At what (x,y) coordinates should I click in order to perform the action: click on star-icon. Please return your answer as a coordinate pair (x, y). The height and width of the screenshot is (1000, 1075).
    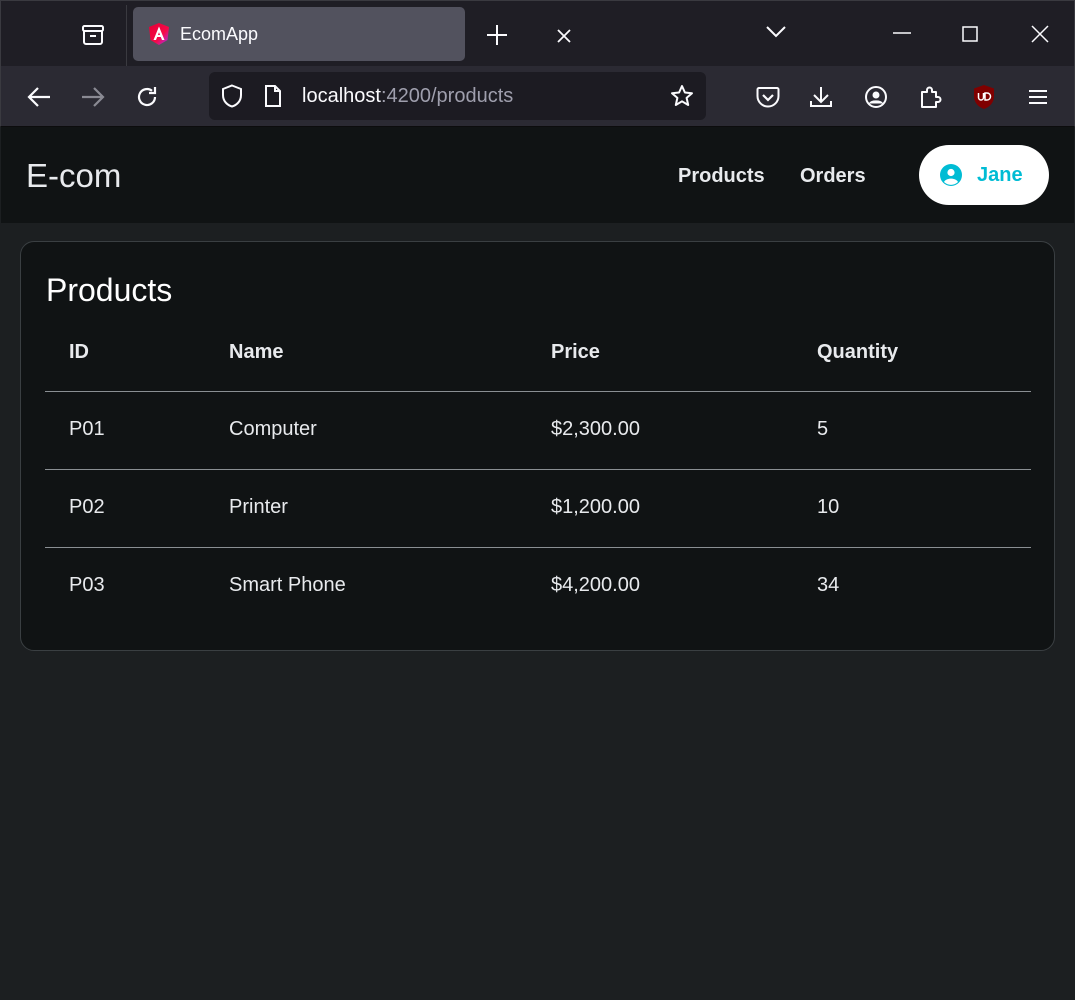
    Looking at the image, I should click on (682, 96).